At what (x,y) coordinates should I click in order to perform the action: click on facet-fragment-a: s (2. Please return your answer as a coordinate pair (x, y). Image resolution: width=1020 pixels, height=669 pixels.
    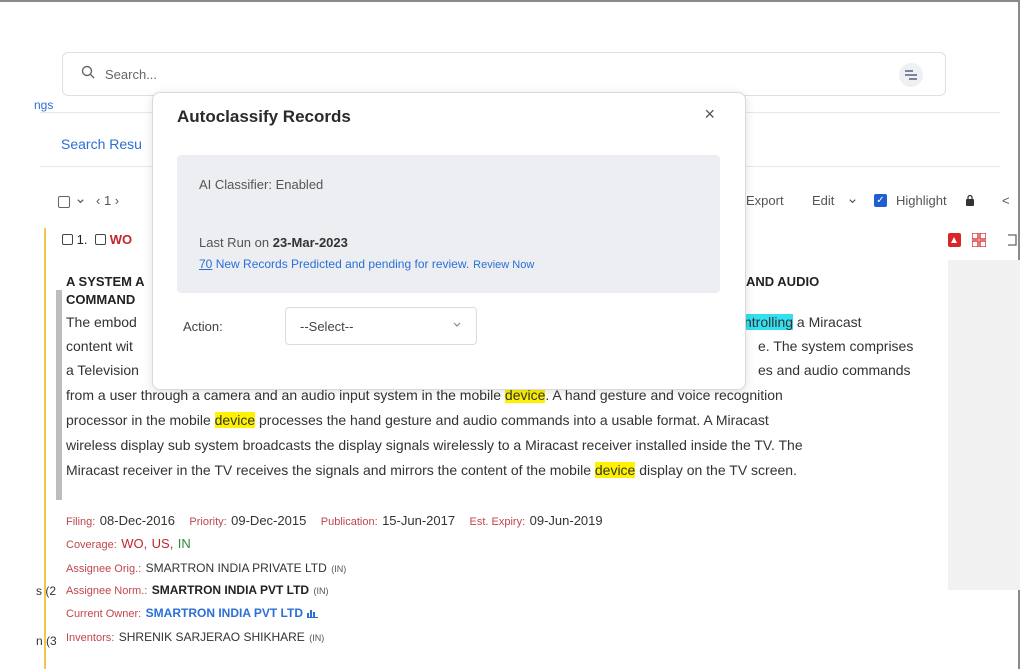
    Looking at the image, I should click on (46, 591).